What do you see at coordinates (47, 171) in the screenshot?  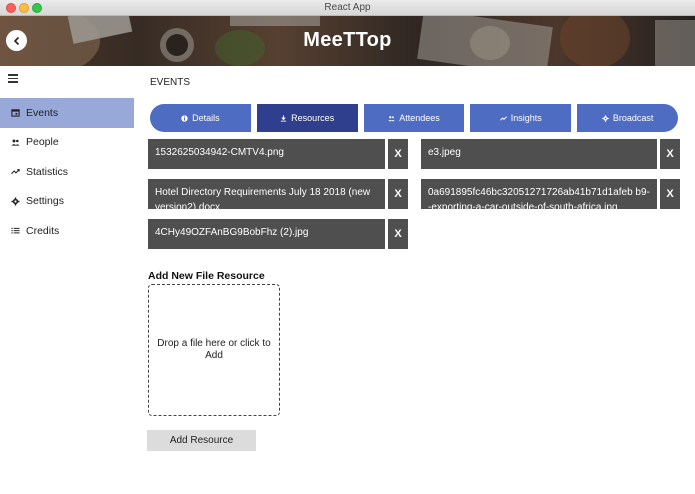 I see `sidebar-item-label: Statistics` at bounding box center [47, 171].